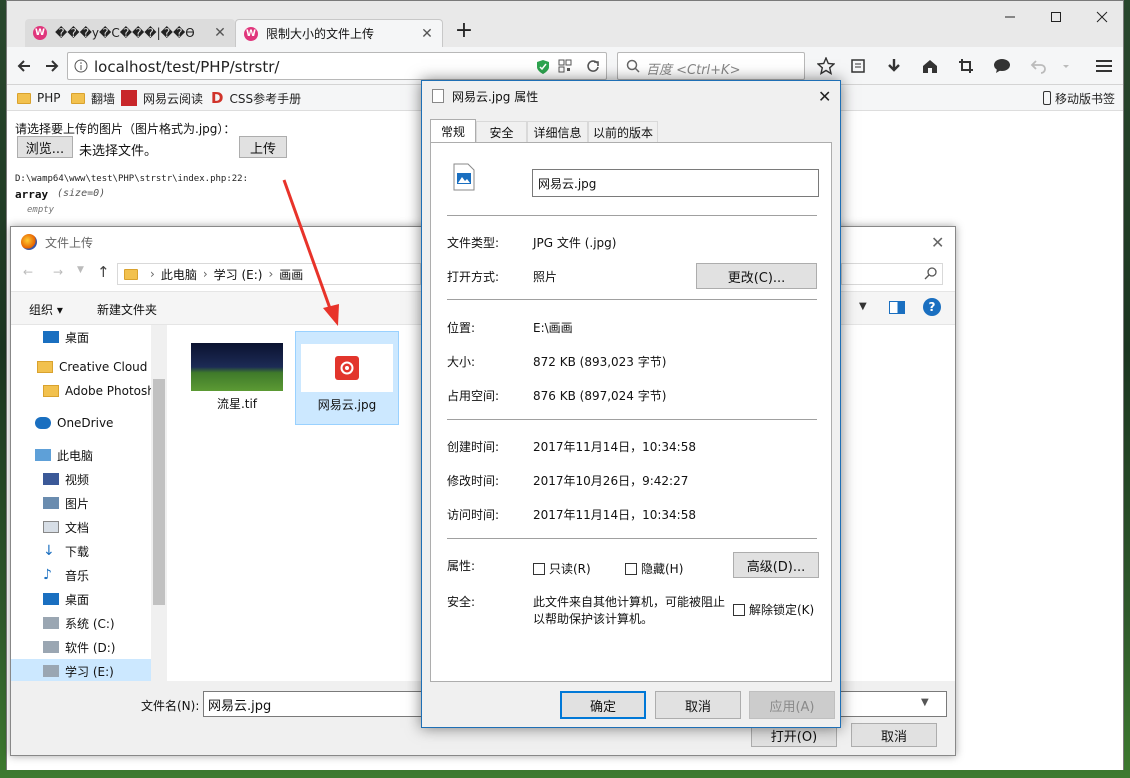  What do you see at coordinates (631, 96) in the screenshot?
I see `properties-titlebar: 网易云.jpg 属性 ✕` at bounding box center [631, 96].